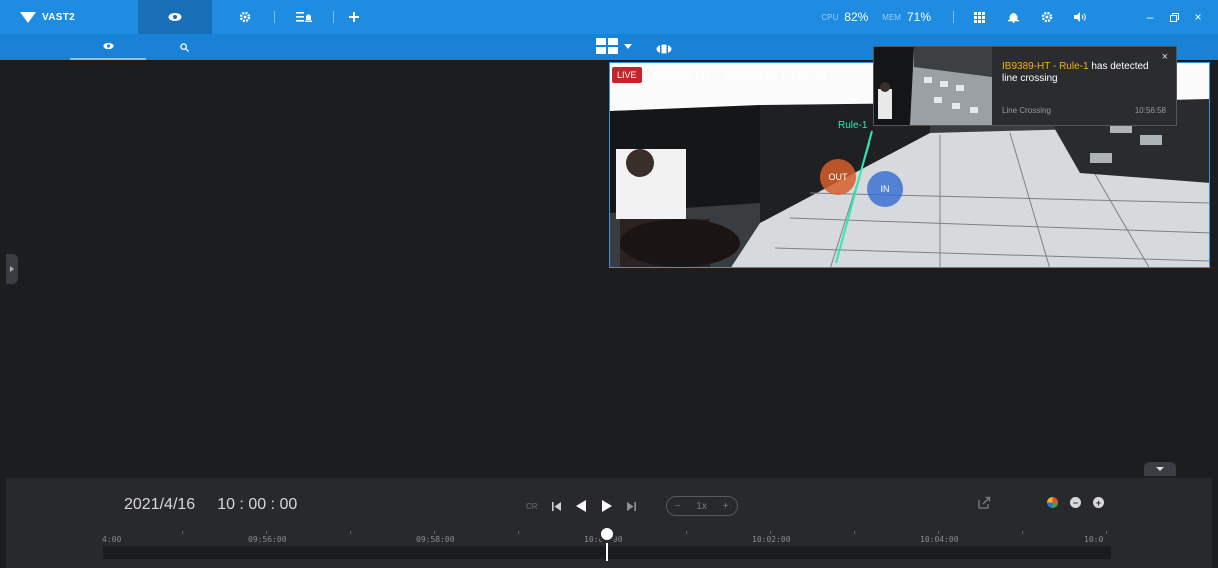 The image size is (1218, 568). Describe the element at coordinates (726, 506) in the screenshot. I see `speed-increase-button: +` at that location.